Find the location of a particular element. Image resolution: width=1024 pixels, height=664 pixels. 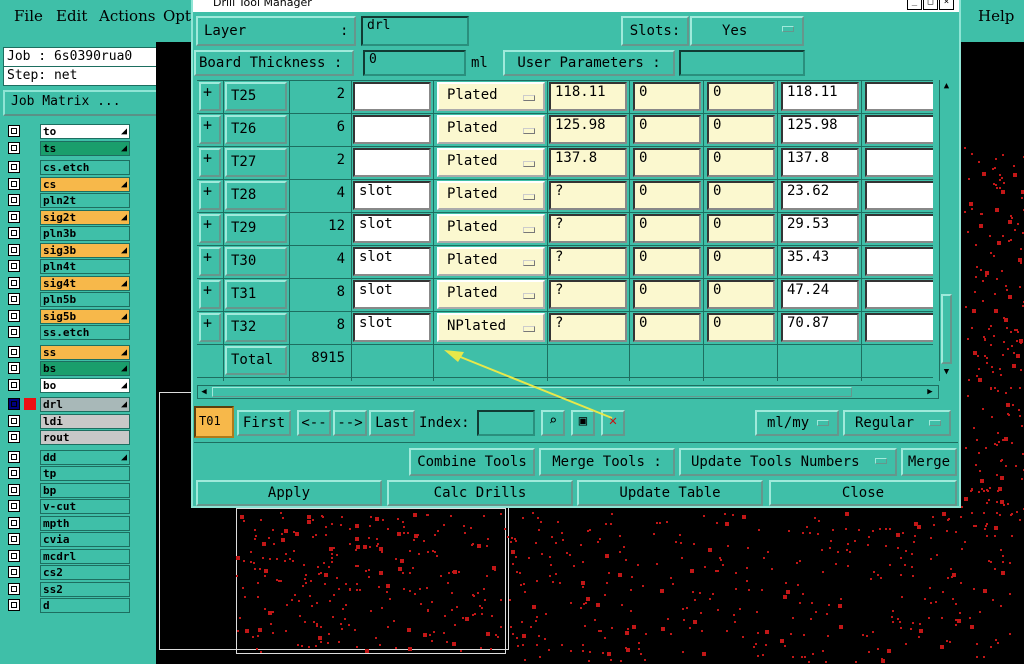

layer-row: pln3b is located at coordinates (69, 233).